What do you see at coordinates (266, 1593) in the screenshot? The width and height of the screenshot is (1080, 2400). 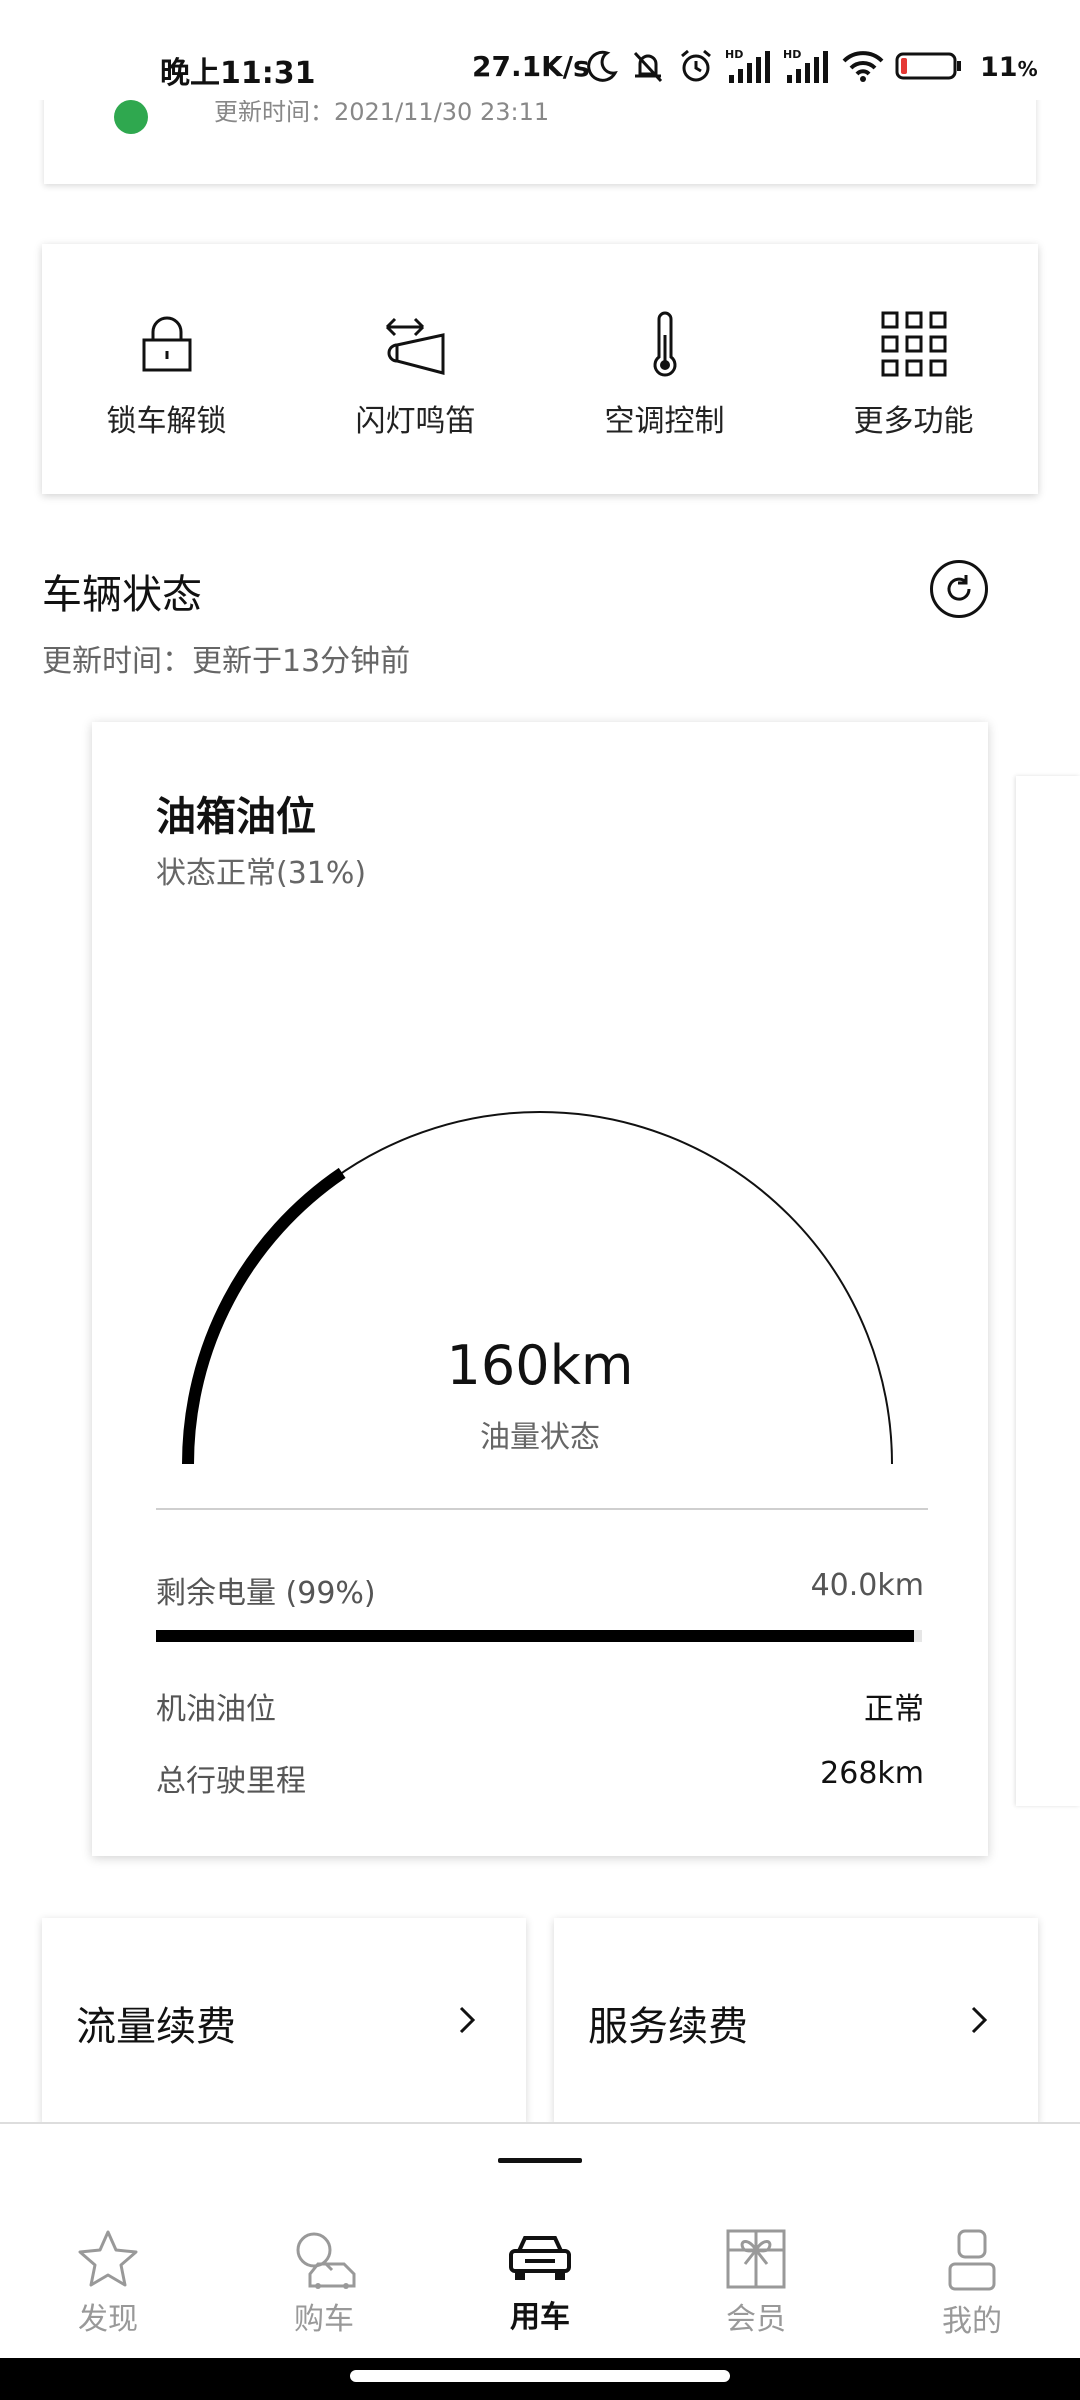 I see `electric-label: 剩余电量 (99%)` at bounding box center [266, 1593].